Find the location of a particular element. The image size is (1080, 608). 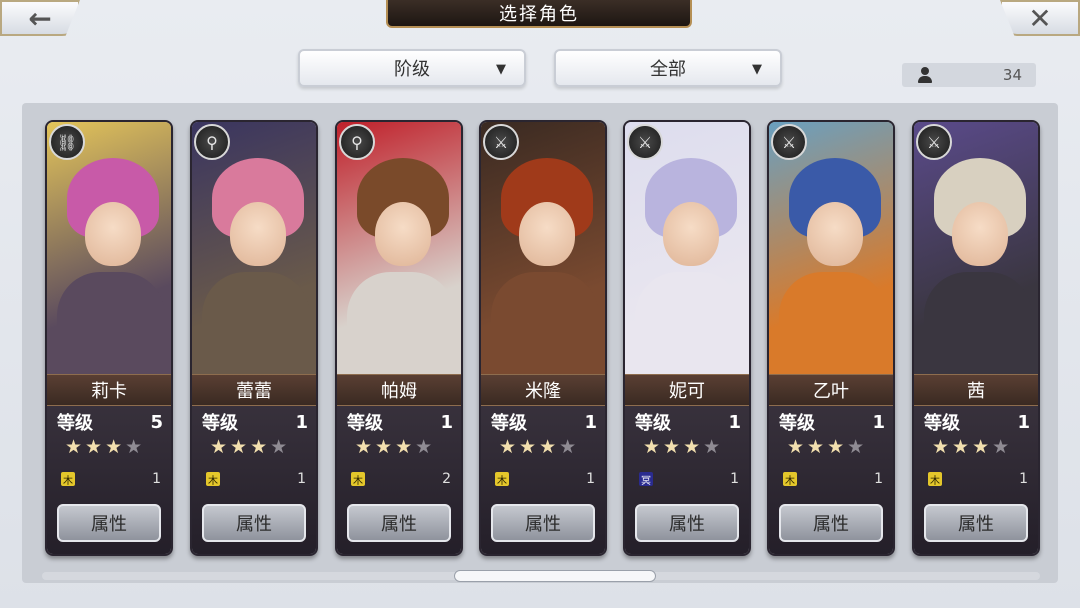

level-value: 5 is located at coordinates (156, 422).